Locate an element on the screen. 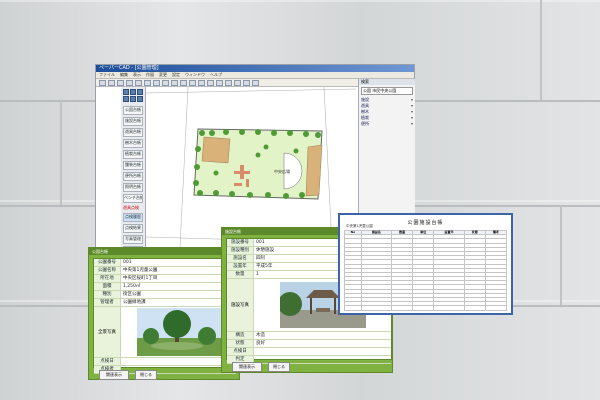 This screenshot has height=400, width=600. menu-item: 作図 is located at coordinates (150, 75).